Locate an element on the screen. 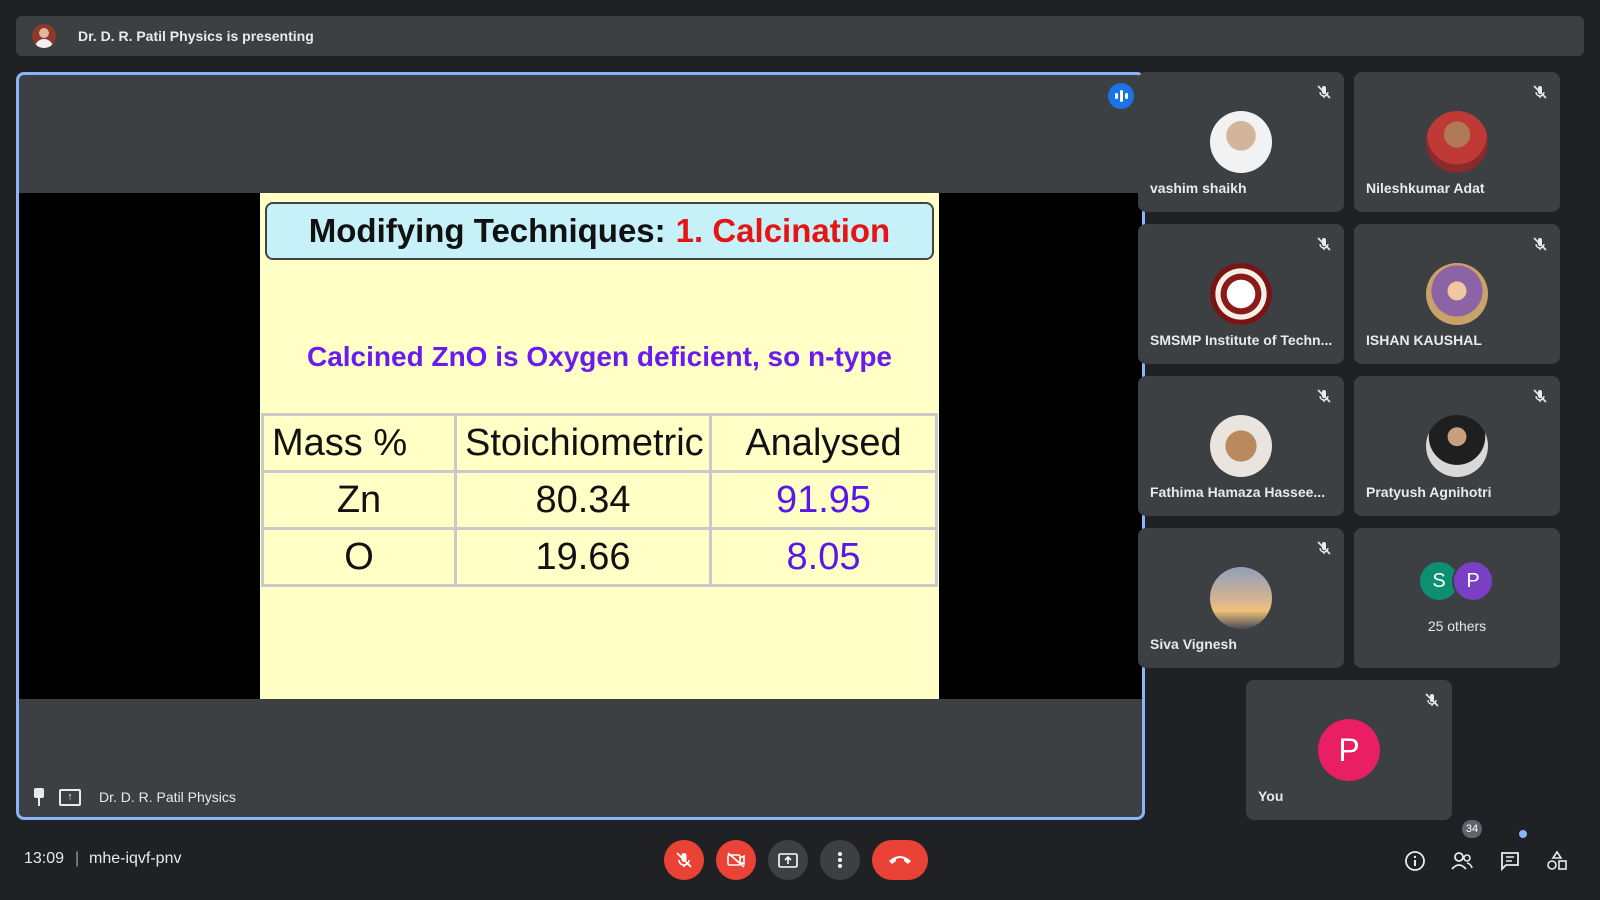 The height and width of the screenshot is (900, 1600). leave-call-button is located at coordinates (900, 860).